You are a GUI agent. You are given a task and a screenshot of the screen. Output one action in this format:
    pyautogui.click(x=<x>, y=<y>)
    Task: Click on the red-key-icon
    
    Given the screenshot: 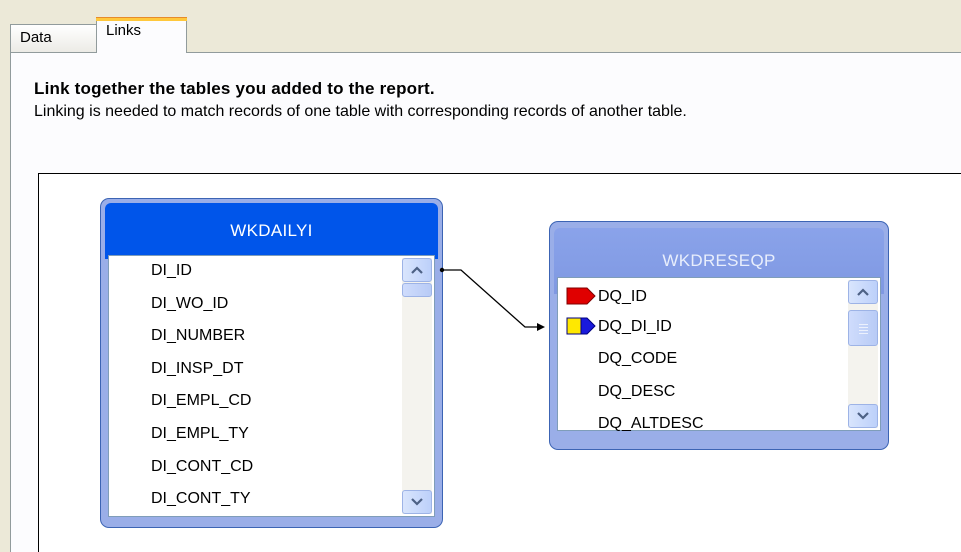 What is the action you would take?
    pyautogui.click(x=581, y=296)
    